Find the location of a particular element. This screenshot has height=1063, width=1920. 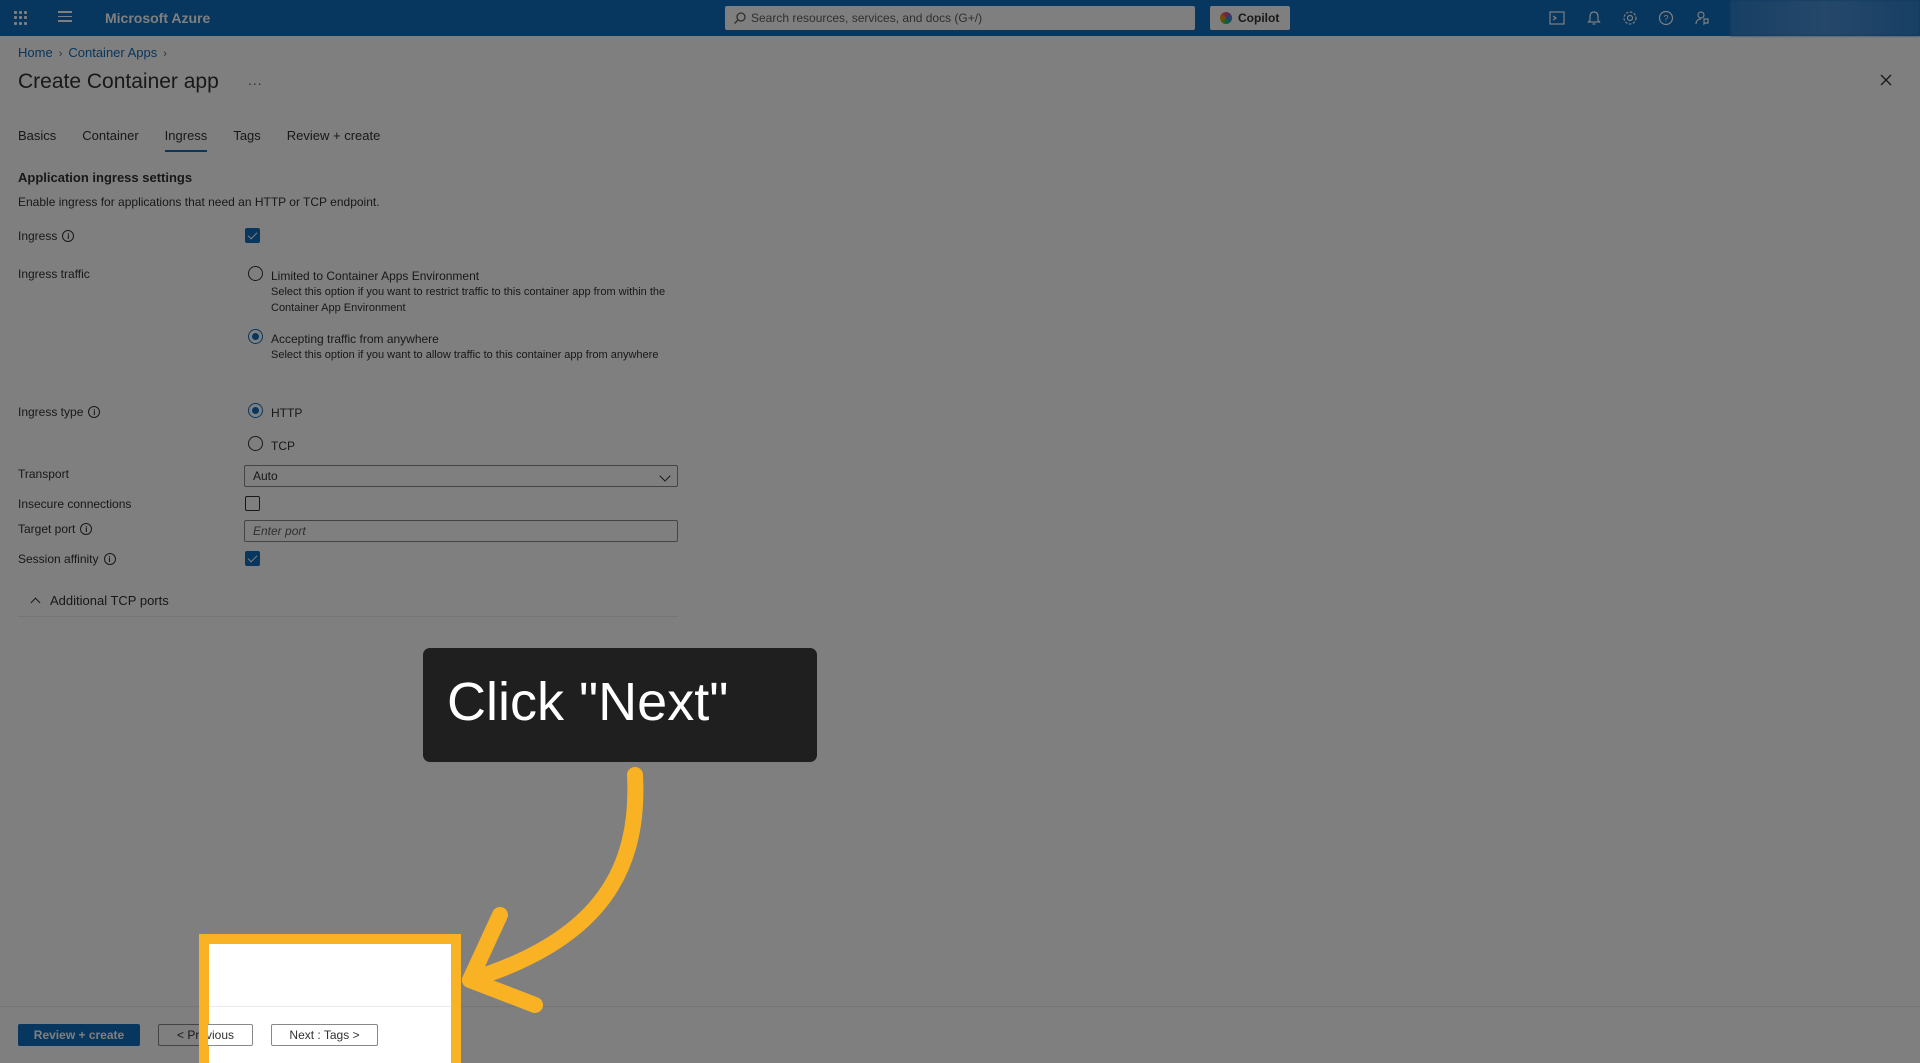

tutorial-arrow-icon is located at coordinates (553, 890).